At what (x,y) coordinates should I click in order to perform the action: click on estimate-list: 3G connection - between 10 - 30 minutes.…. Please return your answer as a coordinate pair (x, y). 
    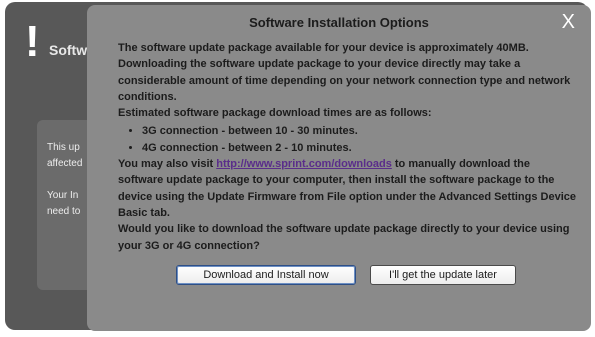
    Looking at the image, I should click on (348, 139).